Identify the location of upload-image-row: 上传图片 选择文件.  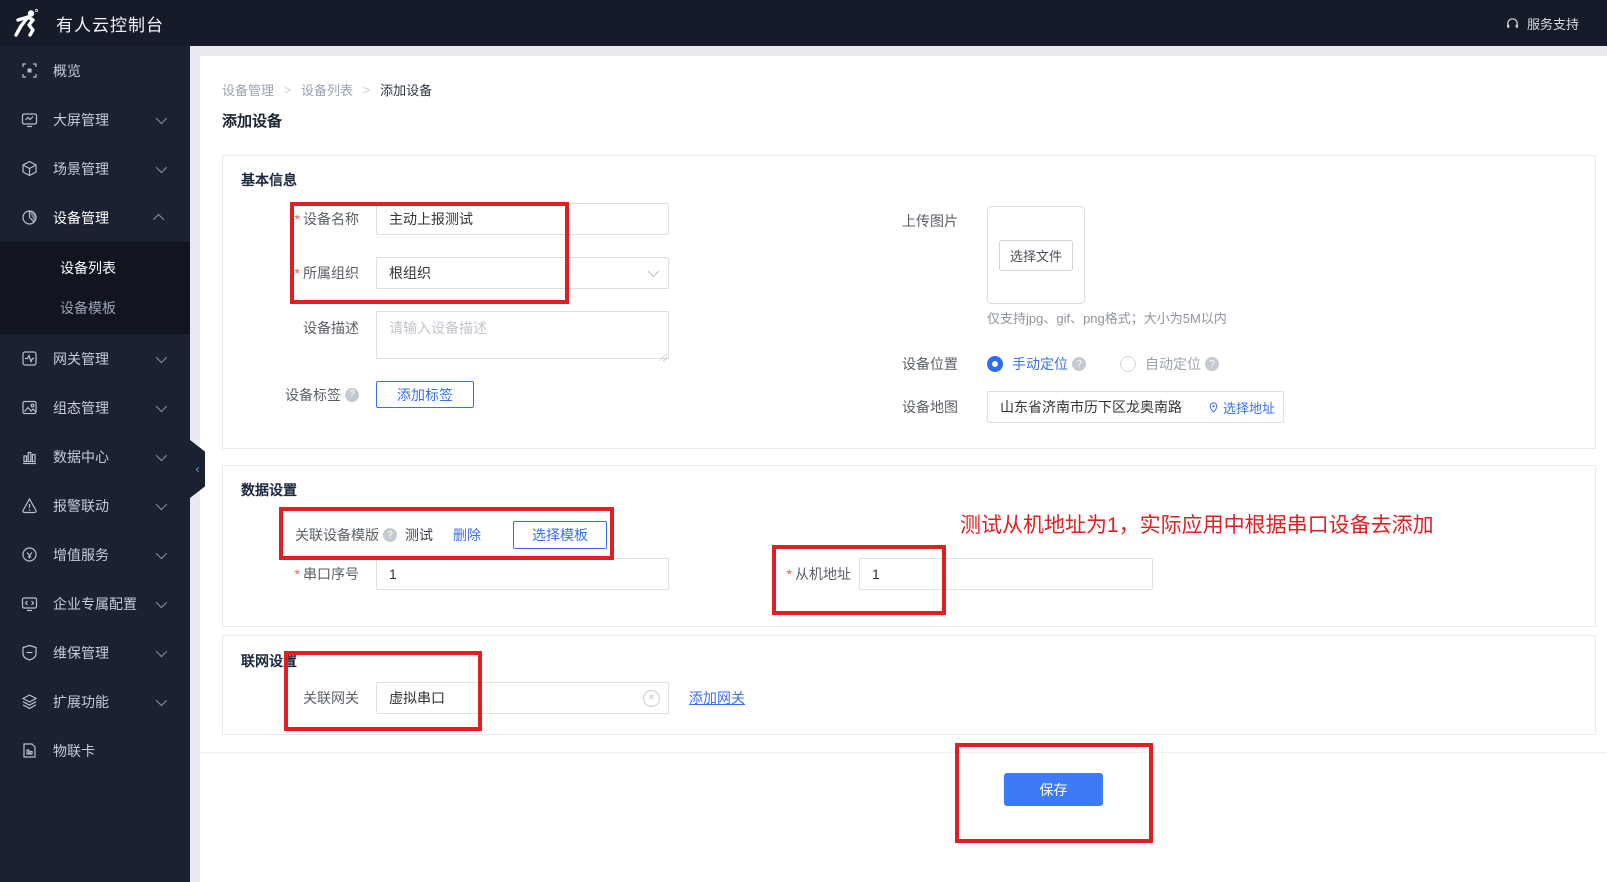
(981, 255).